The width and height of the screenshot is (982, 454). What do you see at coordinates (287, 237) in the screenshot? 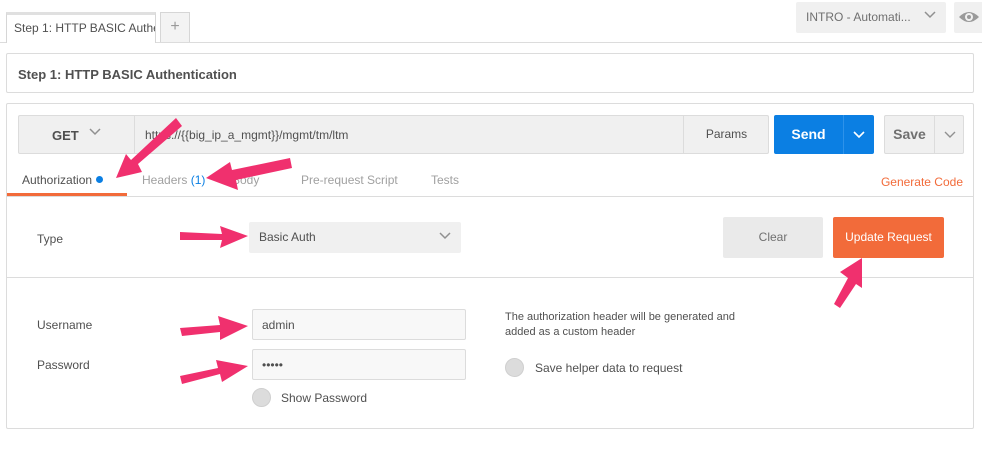
I see `auth-type-value: Basic Auth` at bounding box center [287, 237].